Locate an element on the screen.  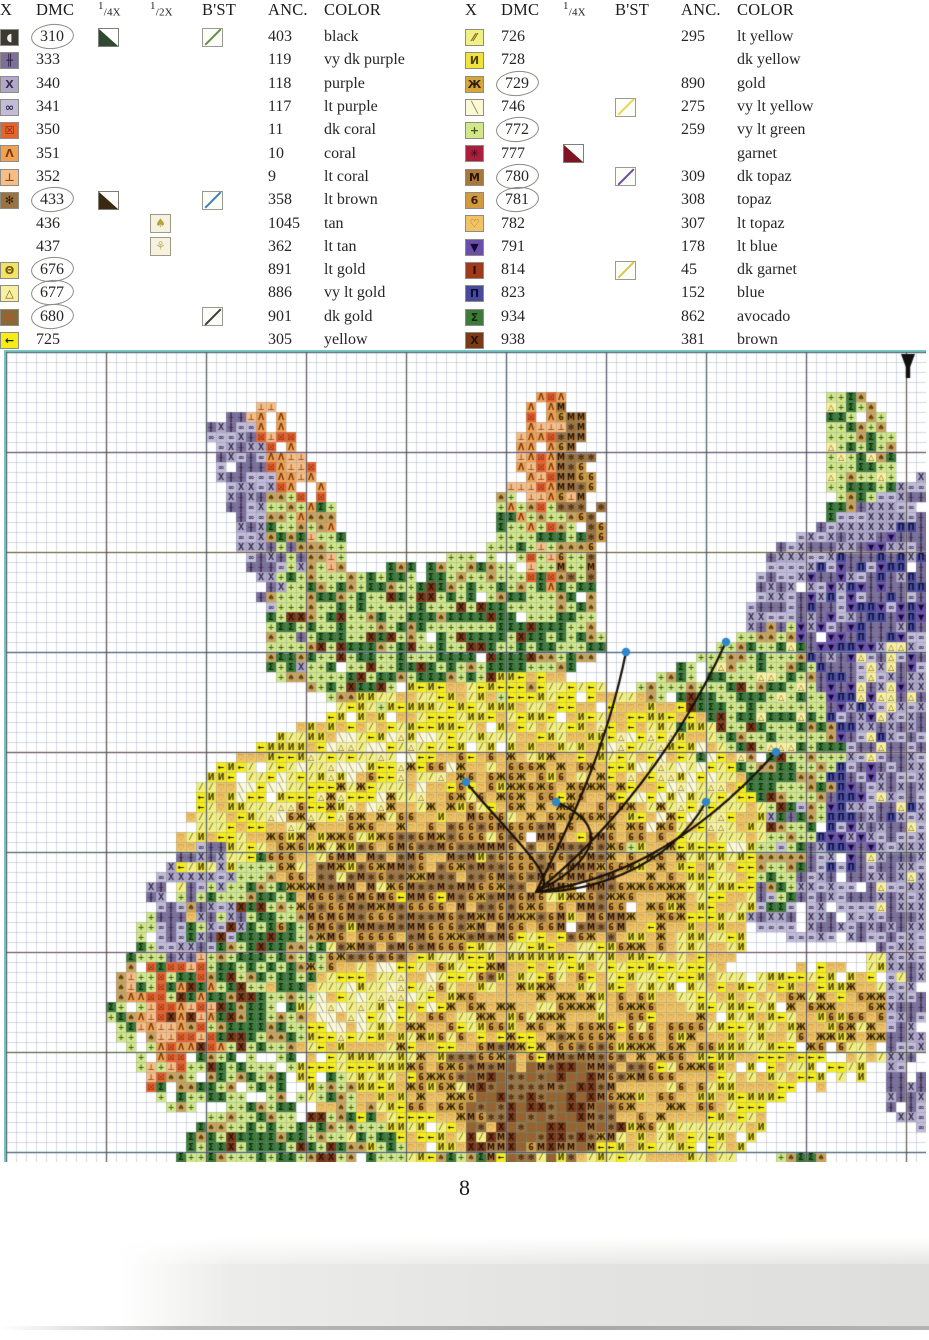
thread-symbol-swatch: 6 is located at coordinates (474, 201).